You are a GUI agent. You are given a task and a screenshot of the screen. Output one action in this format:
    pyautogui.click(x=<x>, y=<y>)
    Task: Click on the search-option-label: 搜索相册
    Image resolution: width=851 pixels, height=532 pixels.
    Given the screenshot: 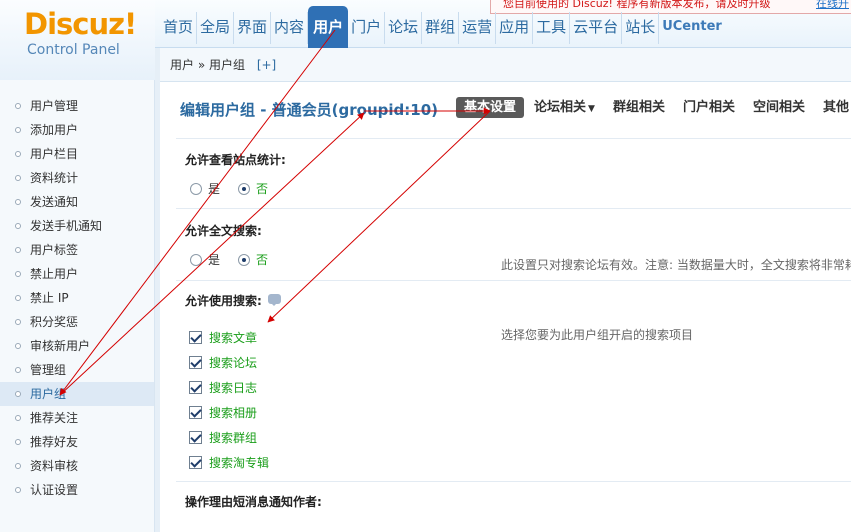 What is the action you would take?
    pyautogui.click(x=233, y=412)
    